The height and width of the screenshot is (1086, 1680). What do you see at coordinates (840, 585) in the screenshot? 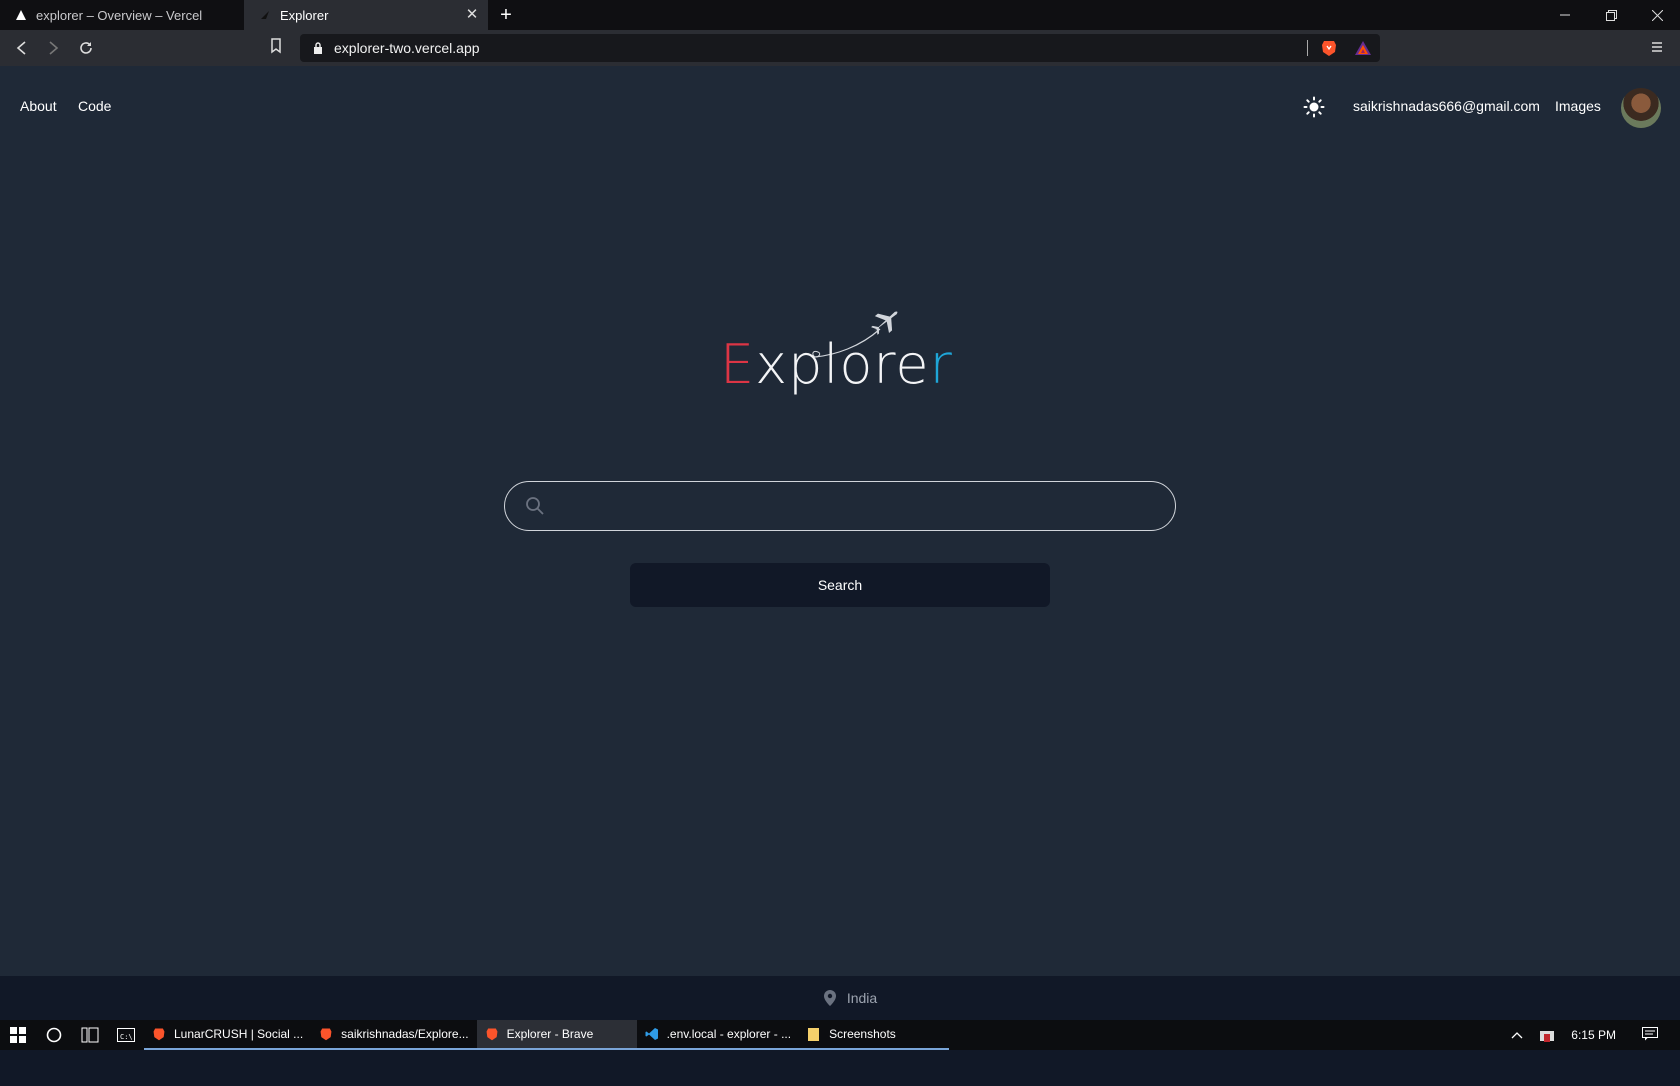
I see `search-button: Search` at bounding box center [840, 585].